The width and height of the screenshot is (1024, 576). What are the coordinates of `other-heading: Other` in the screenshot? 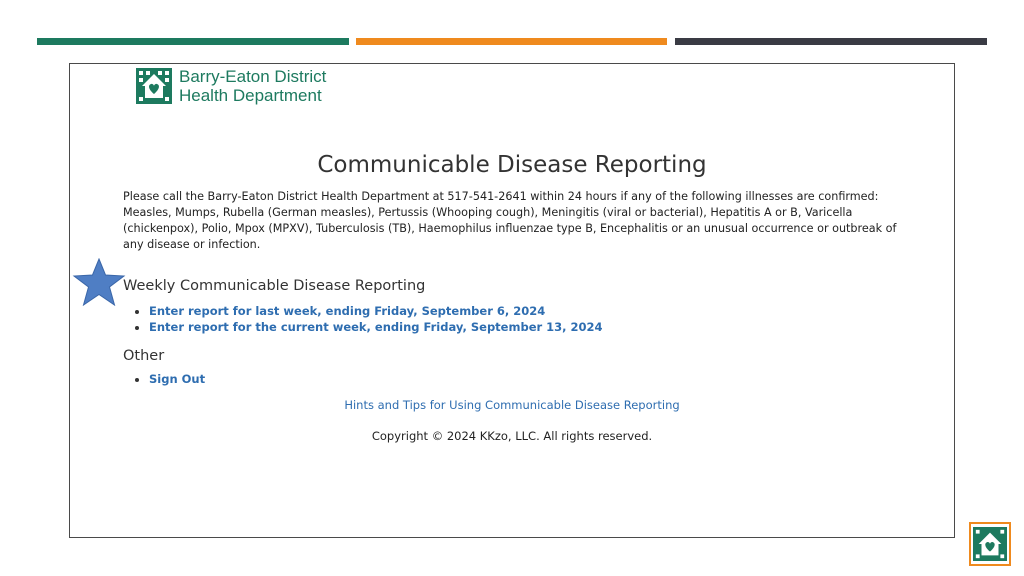 It's located at (144, 356).